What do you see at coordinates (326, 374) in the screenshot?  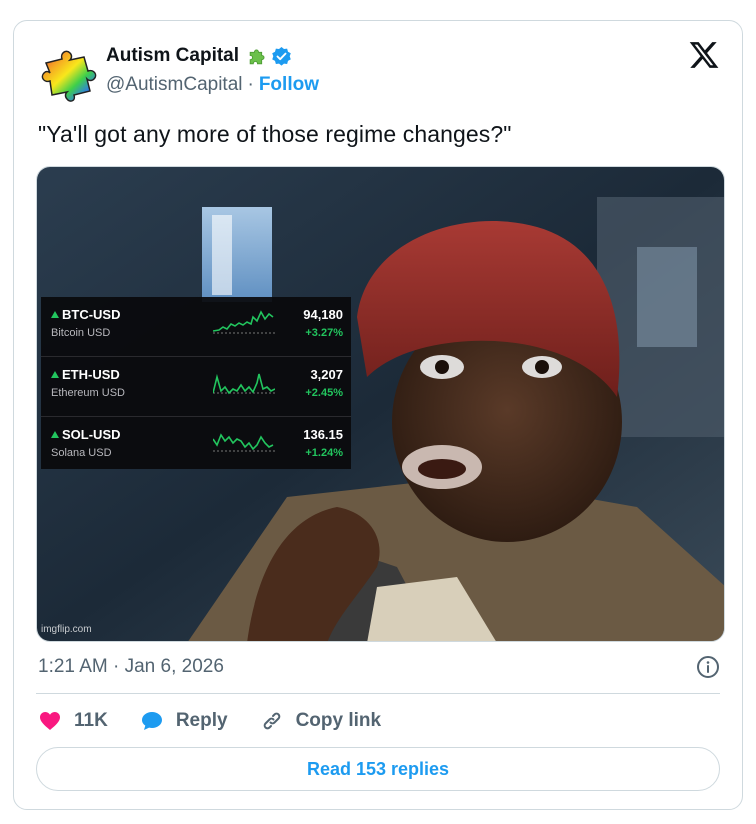 I see `ticker-price: 3,207` at bounding box center [326, 374].